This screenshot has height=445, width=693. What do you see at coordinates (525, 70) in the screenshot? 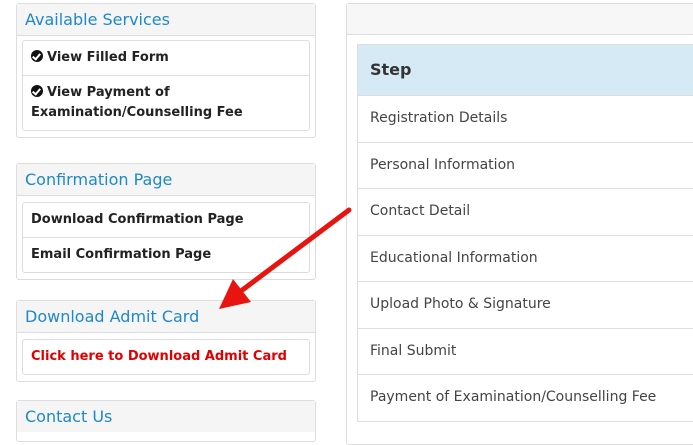
I see `steps-header: Step` at bounding box center [525, 70].